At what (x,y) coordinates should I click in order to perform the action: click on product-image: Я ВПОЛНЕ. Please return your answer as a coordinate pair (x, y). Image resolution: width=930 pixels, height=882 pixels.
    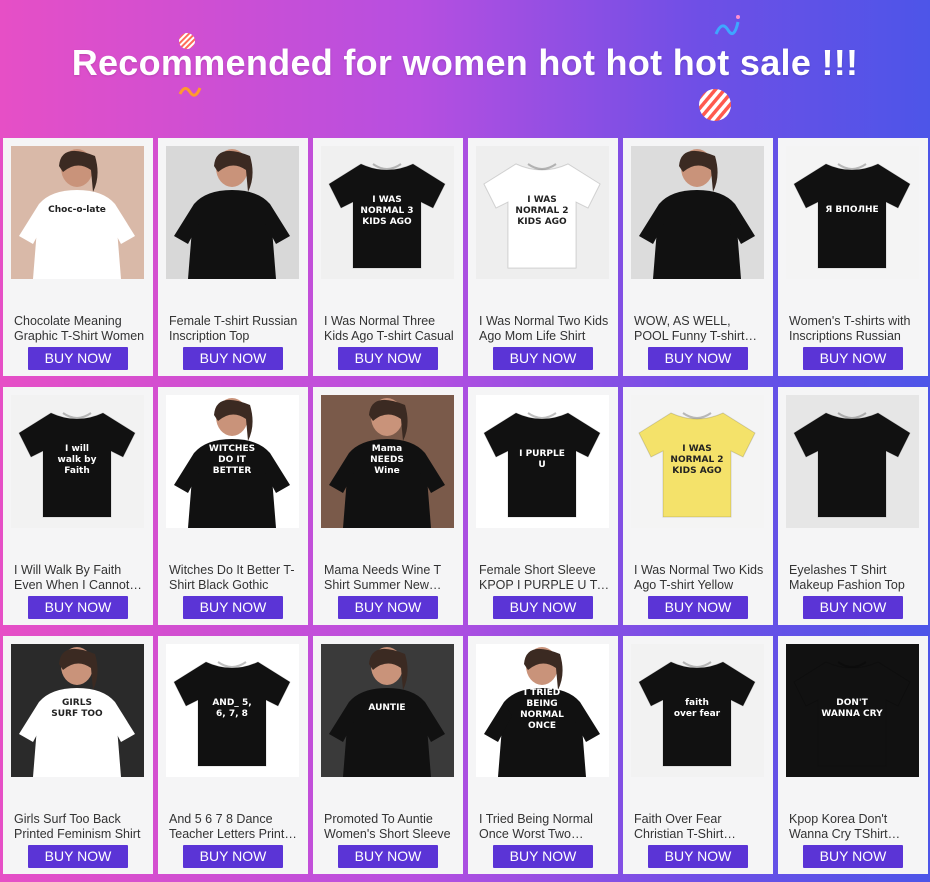
    Looking at the image, I should click on (852, 212).